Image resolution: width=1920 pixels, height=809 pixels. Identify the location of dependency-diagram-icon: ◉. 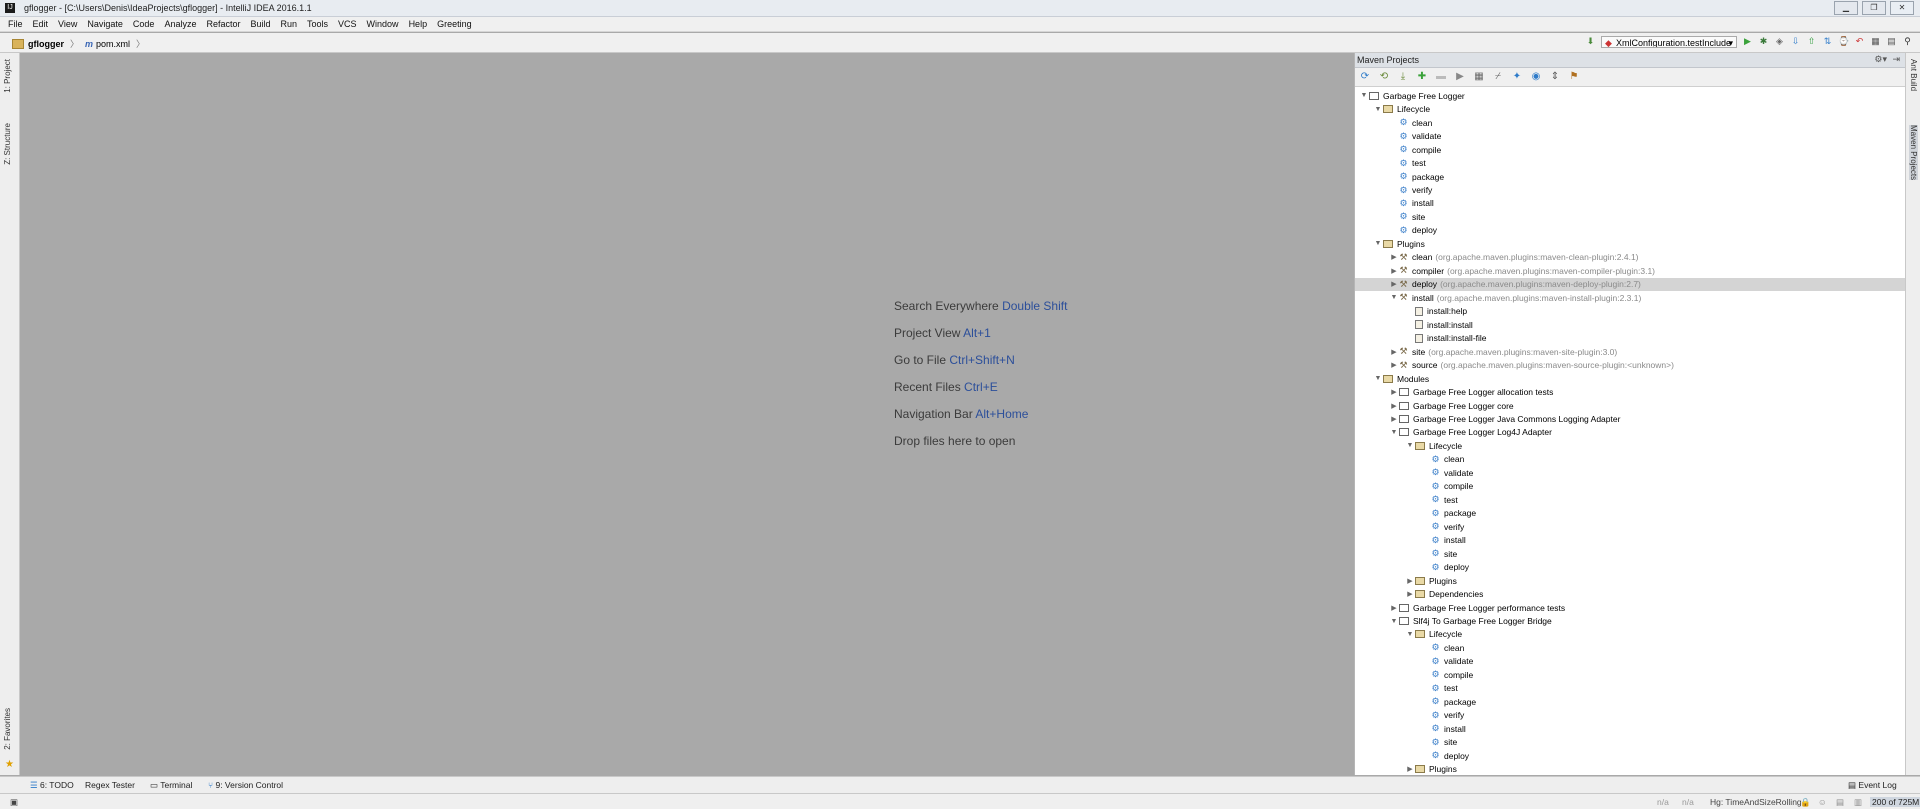
(1536, 77).